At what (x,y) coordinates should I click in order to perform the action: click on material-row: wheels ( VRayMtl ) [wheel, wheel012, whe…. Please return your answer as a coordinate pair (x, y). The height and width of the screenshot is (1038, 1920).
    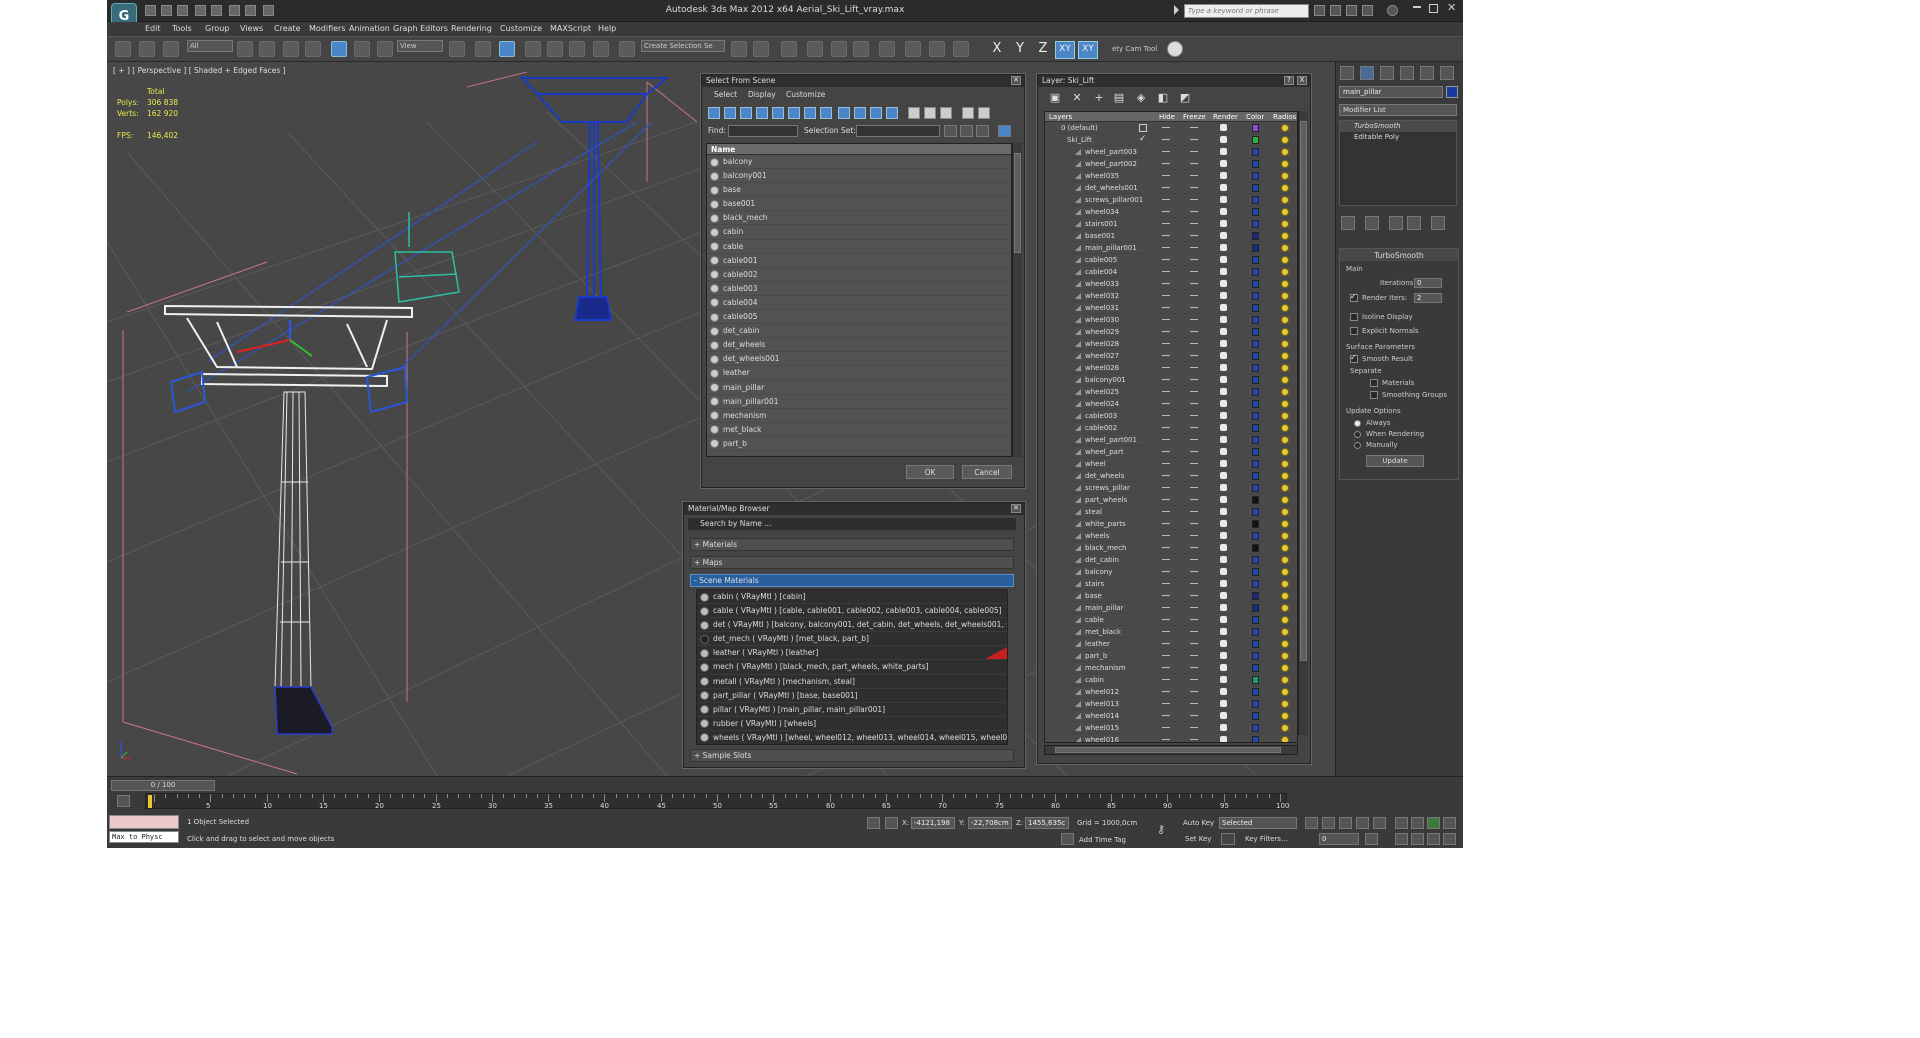
    Looking at the image, I should click on (852, 737).